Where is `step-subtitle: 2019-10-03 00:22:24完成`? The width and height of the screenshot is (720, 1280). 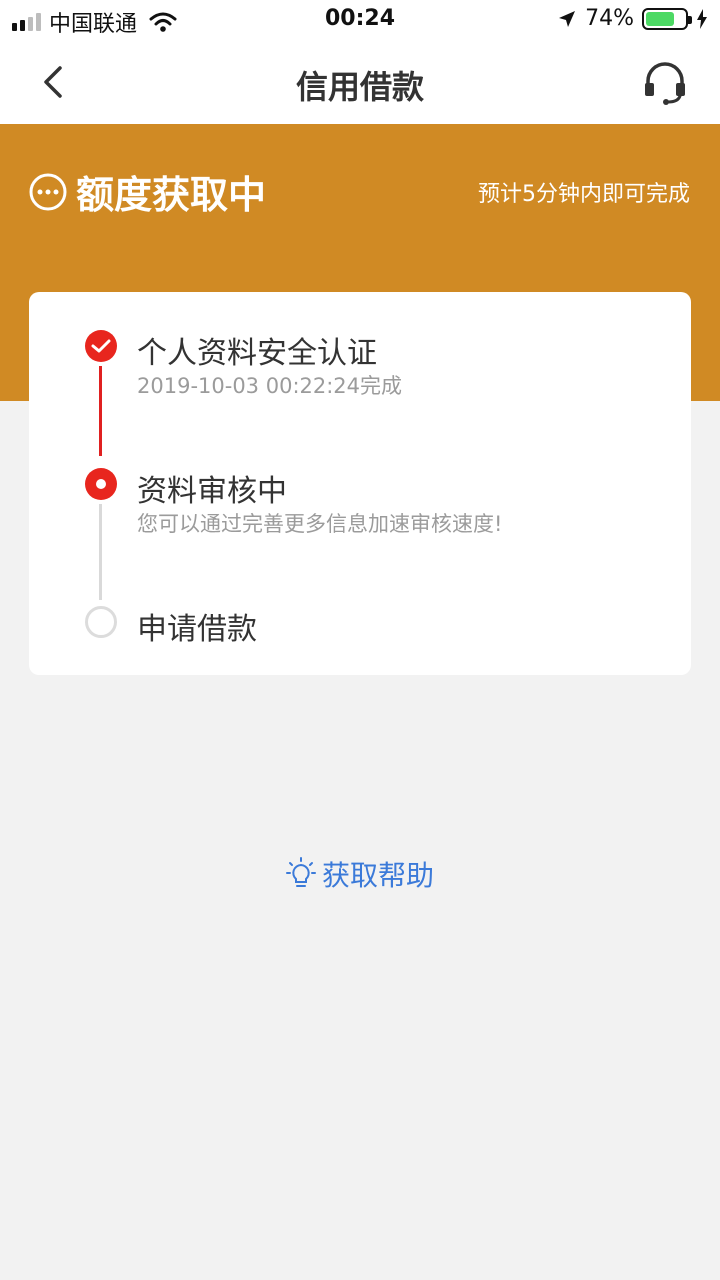
step-subtitle: 2019-10-03 00:22:24完成 is located at coordinates (270, 386).